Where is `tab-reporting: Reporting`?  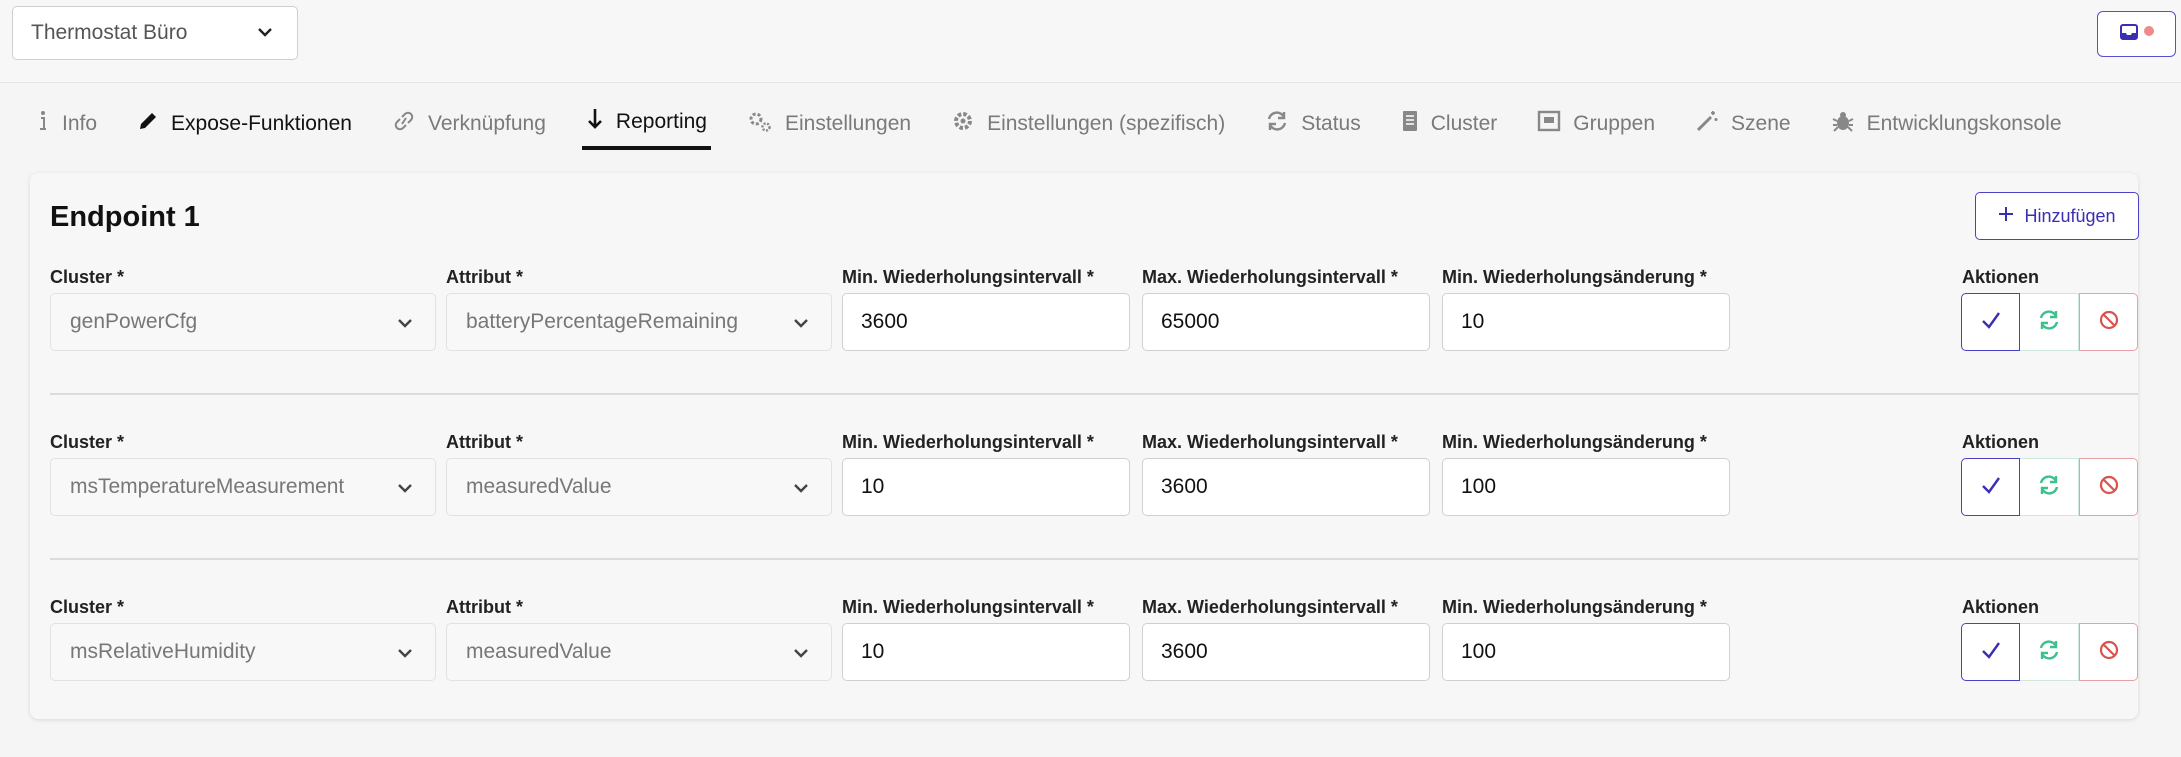 tab-reporting: Reporting is located at coordinates (646, 124).